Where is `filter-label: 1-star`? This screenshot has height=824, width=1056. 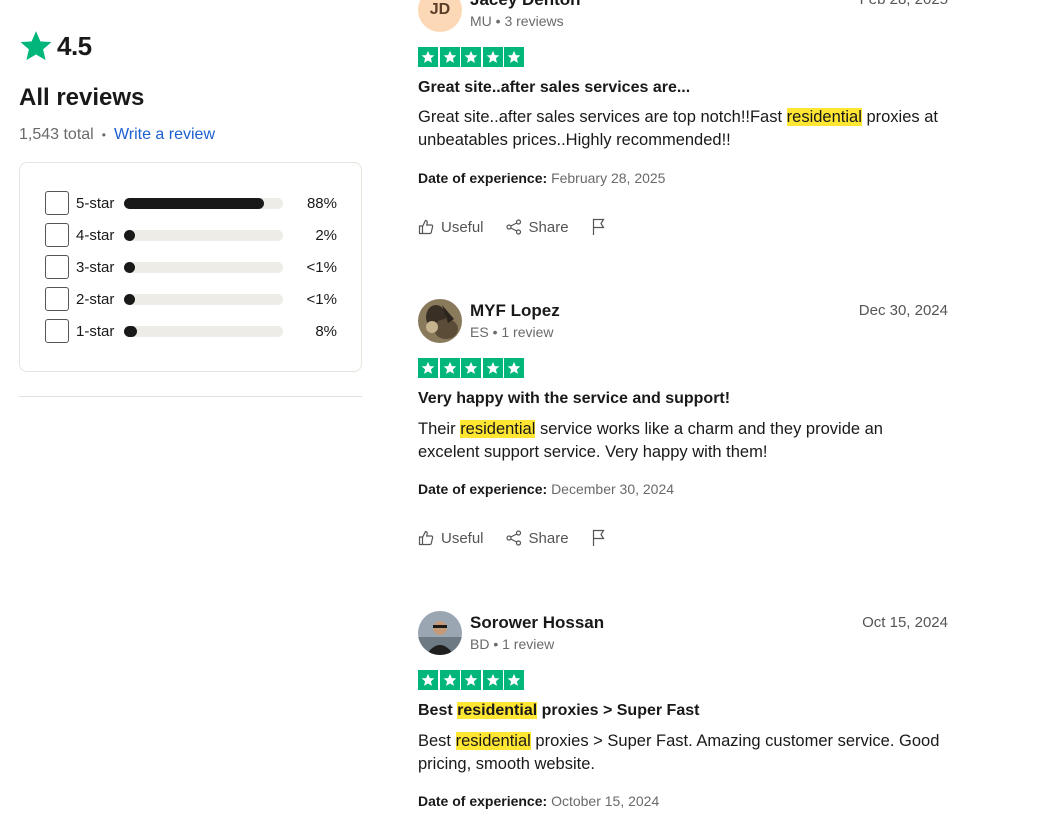
filter-label: 1-star is located at coordinates (95, 331).